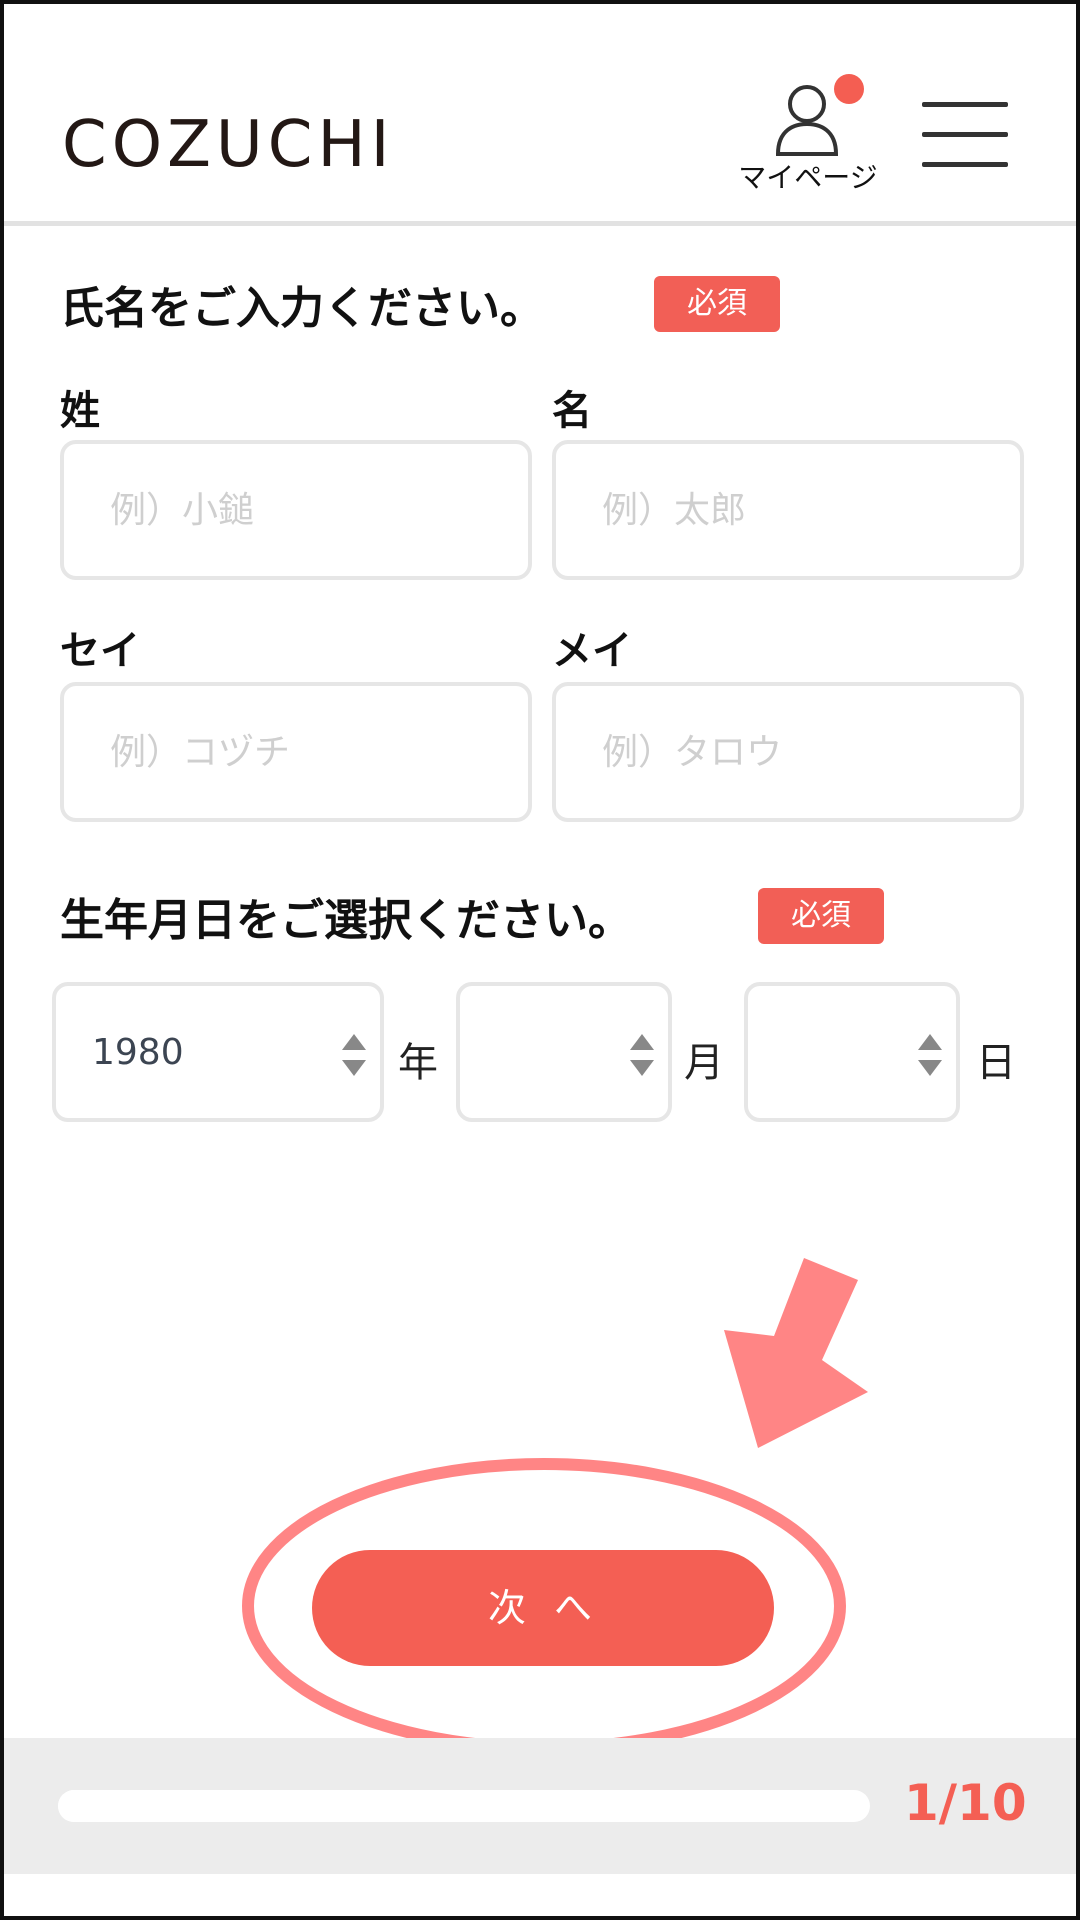  What do you see at coordinates (296, 752) in the screenshot?
I see `last-name-kana-input` at bounding box center [296, 752].